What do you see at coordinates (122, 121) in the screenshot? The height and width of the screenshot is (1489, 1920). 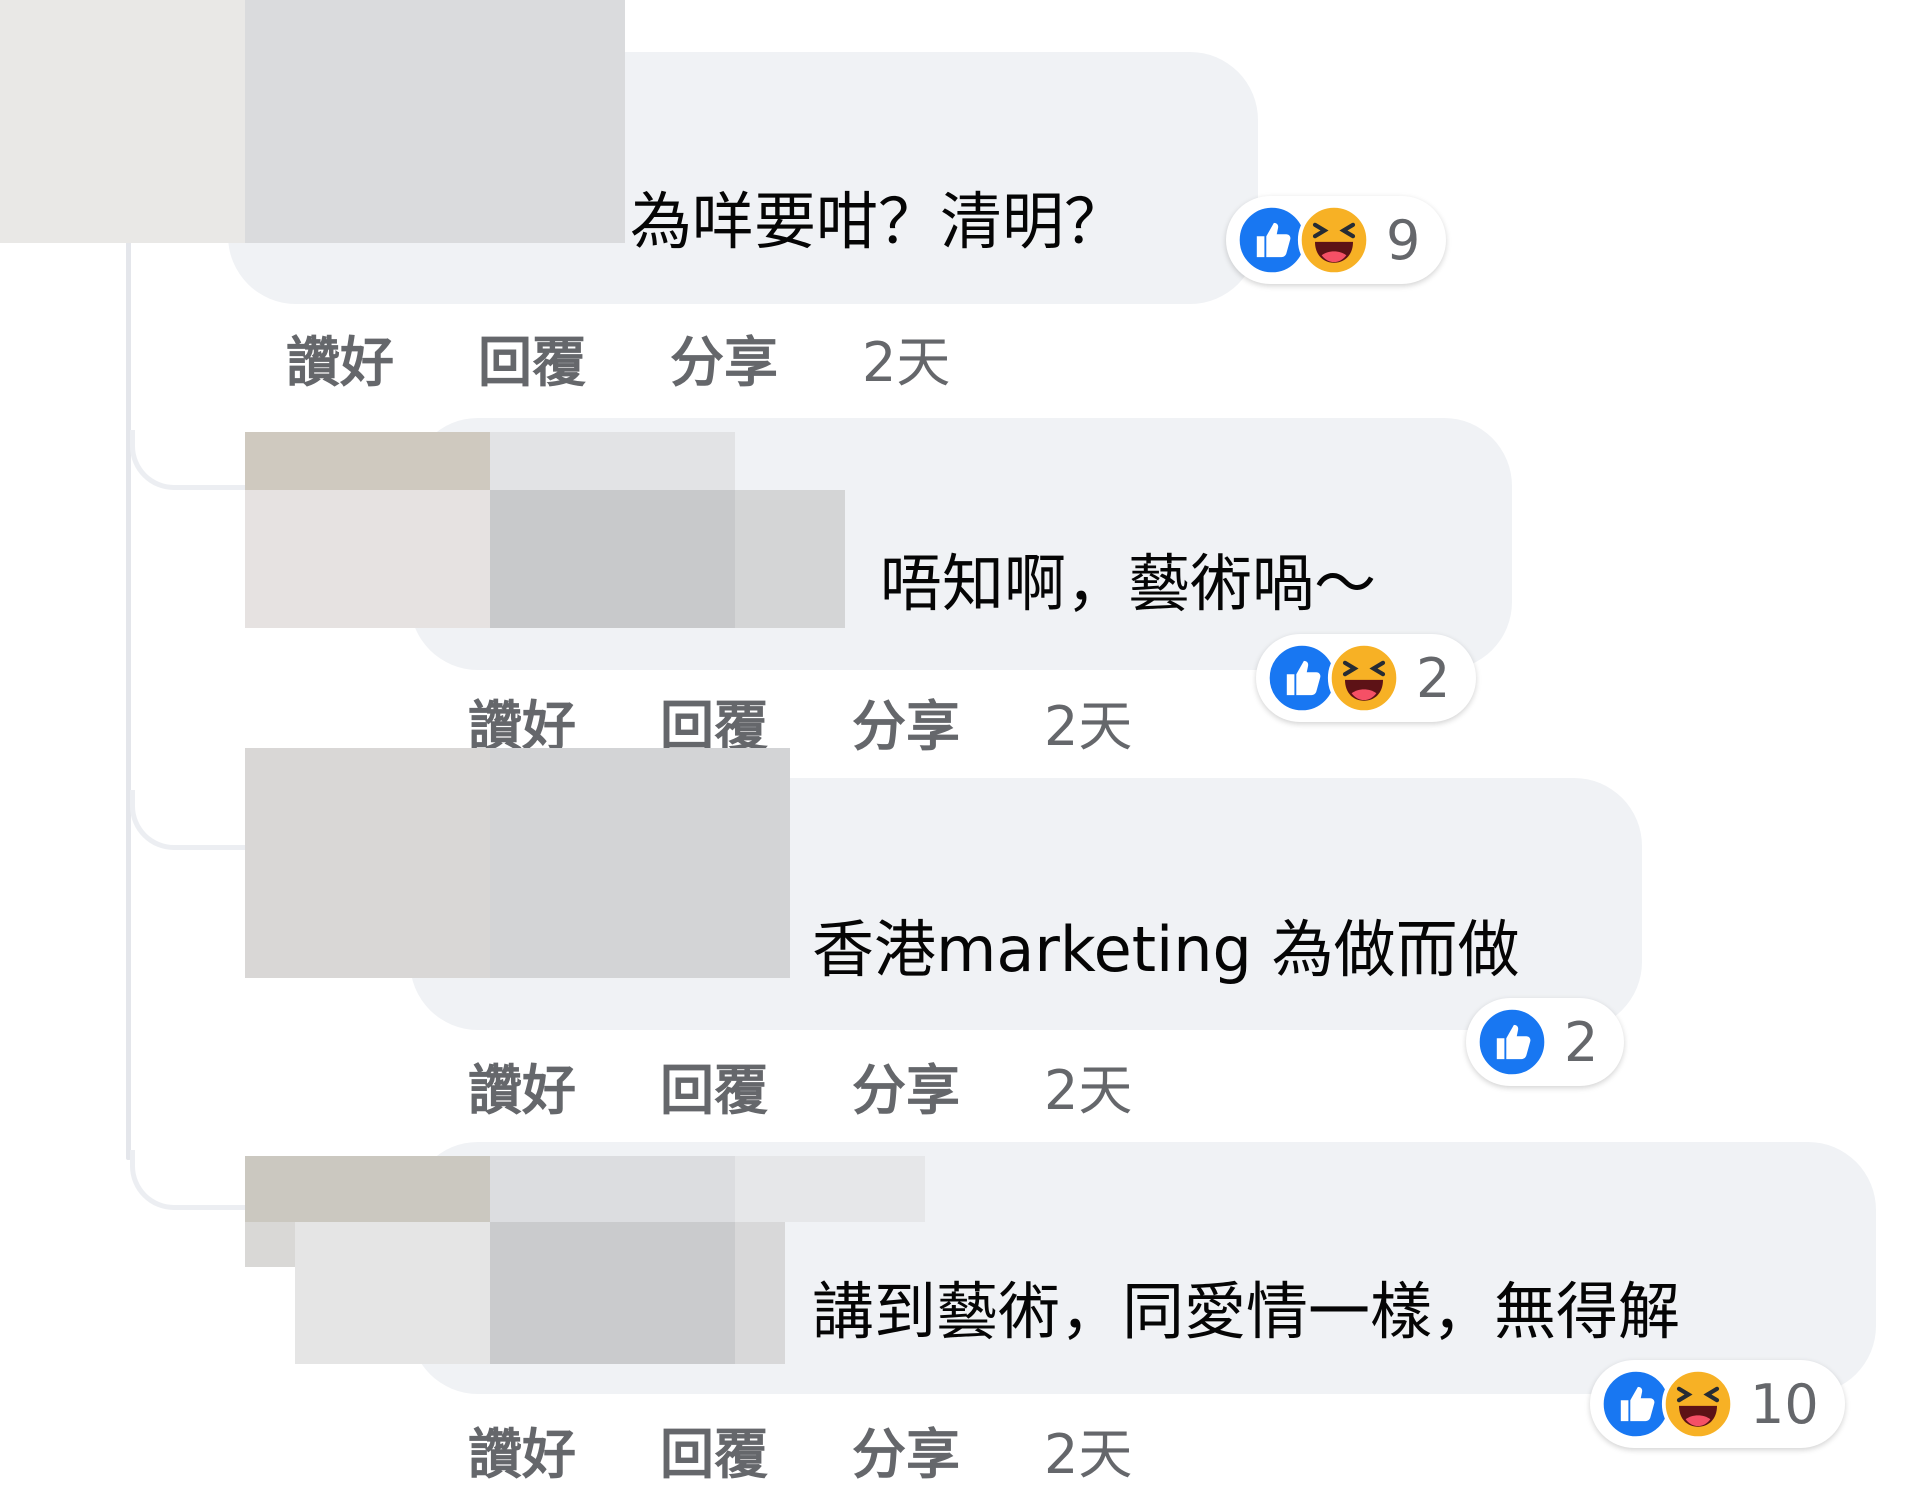 I see `redacted-area` at bounding box center [122, 121].